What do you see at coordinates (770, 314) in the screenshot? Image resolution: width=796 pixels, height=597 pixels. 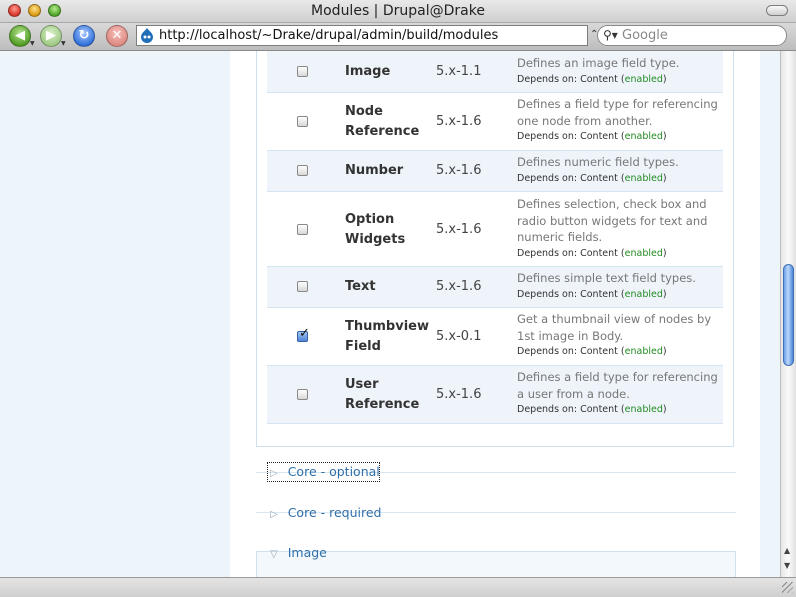 I see `right-gutter` at bounding box center [770, 314].